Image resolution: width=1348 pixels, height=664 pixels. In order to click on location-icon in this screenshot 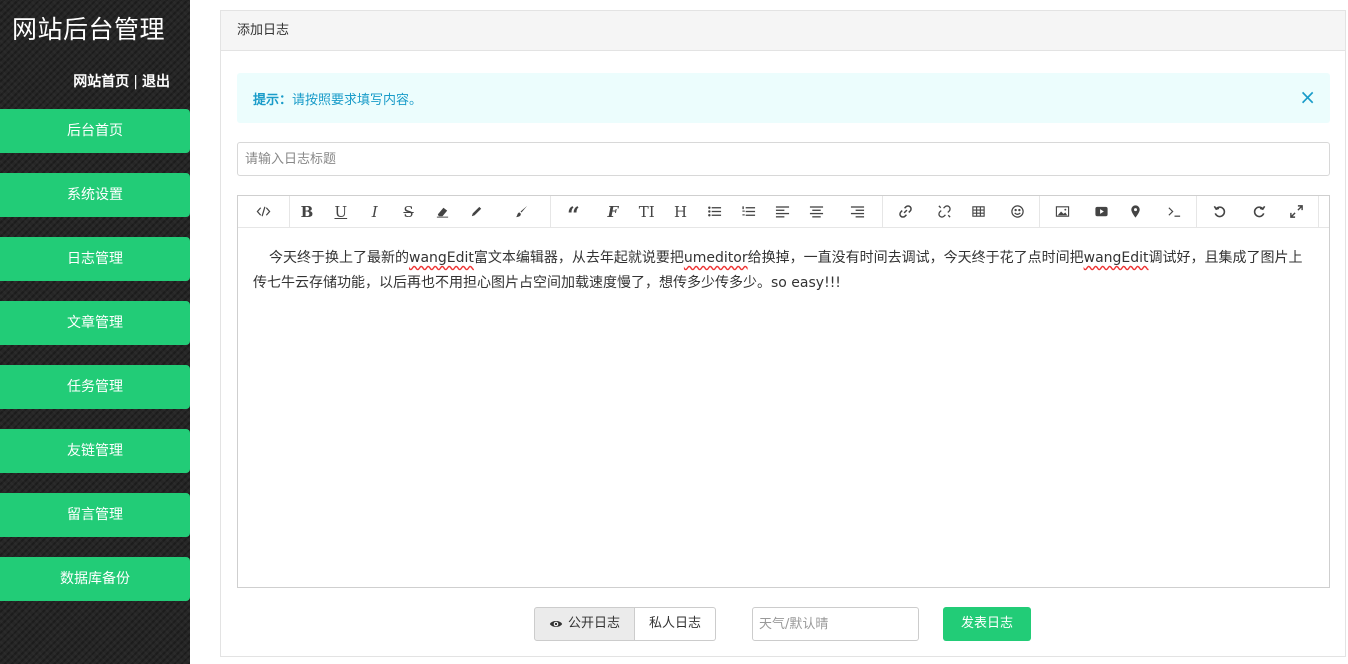, I will do `click(1136, 212)`.